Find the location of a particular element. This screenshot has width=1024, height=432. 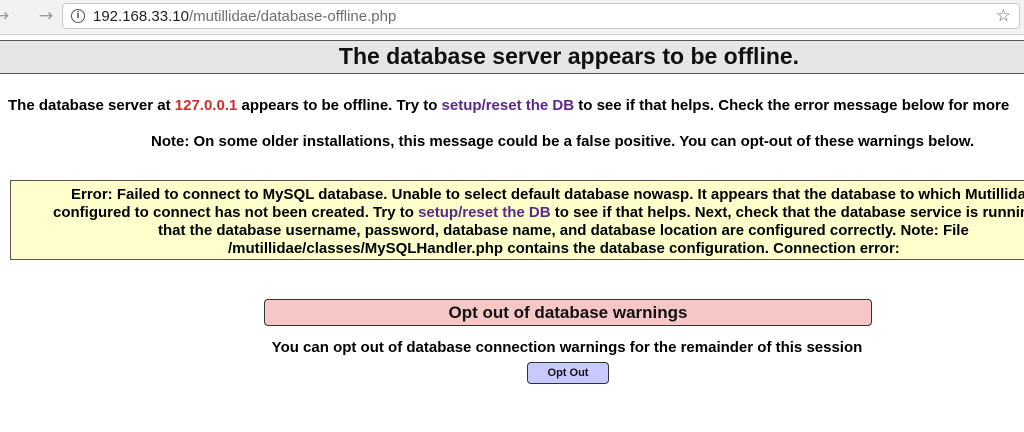

server-ip: 127.0.0.1 is located at coordinates (206, 105).